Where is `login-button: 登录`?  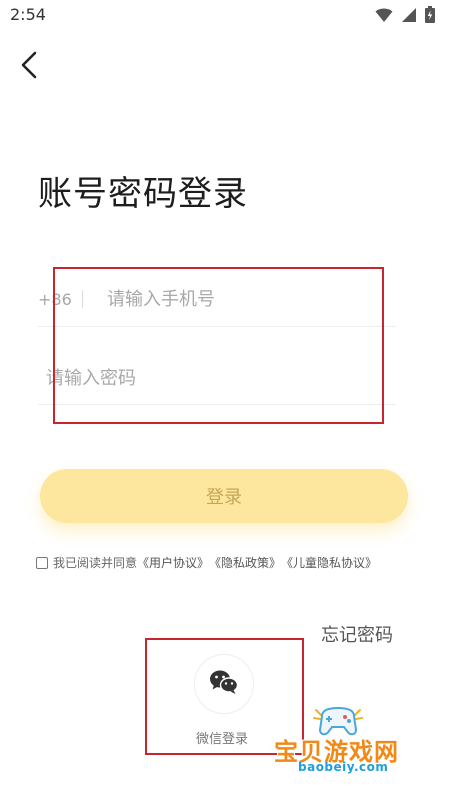
login-button: 登录 is located at coordinates (224, 496).